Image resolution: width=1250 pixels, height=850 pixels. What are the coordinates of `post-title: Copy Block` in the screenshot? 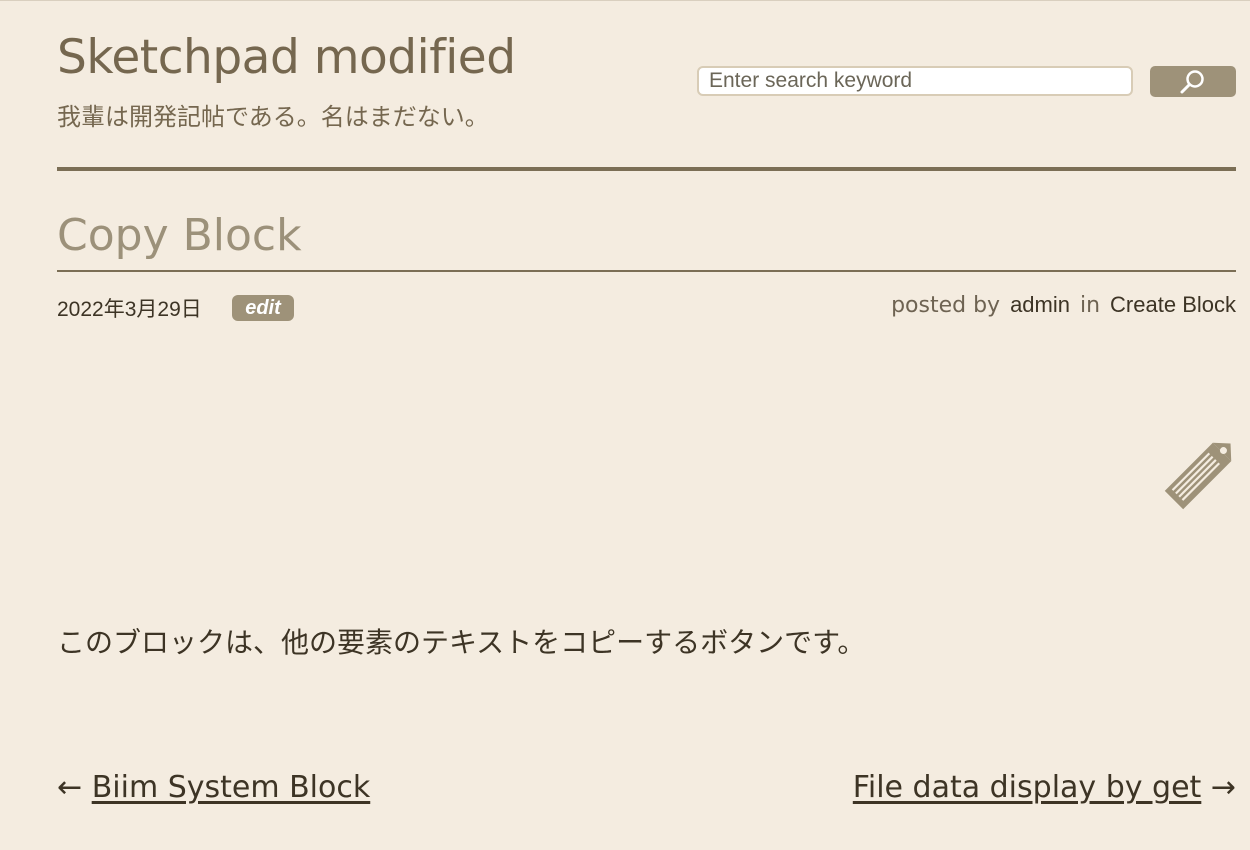 It's located at (179, 235).